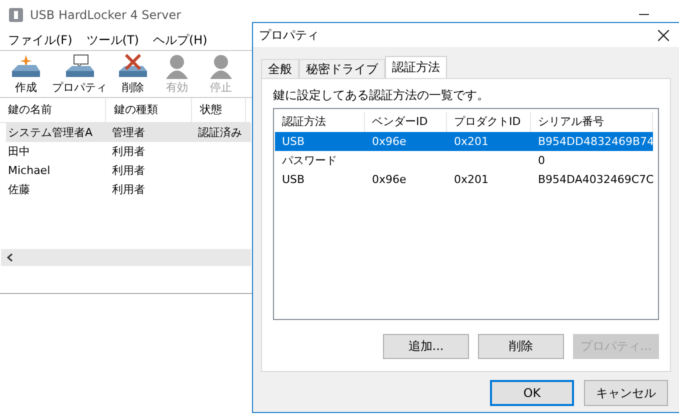 The width and height of the screenshot is (679, 419). I want to click on key-row: 田中 利用者, so click(128, 151).